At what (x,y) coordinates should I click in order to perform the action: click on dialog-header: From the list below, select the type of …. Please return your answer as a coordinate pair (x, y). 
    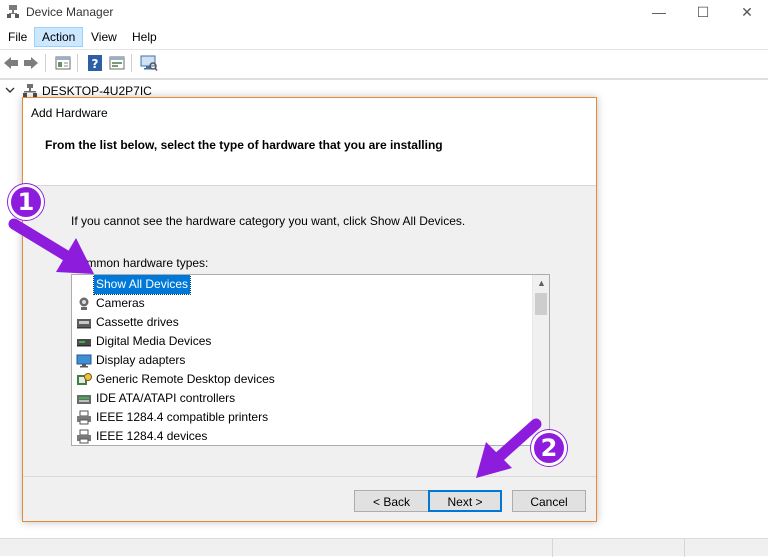
    Looking at the image, I should click on (309, 157).